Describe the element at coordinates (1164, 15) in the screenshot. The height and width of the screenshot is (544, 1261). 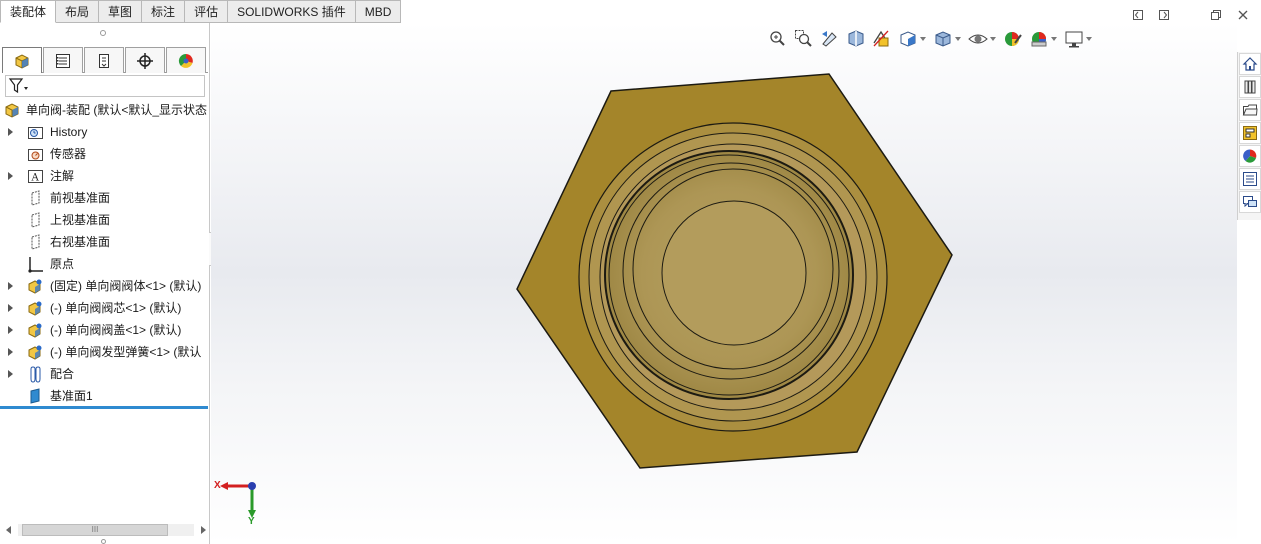
I see `tile-right-button` at that location.